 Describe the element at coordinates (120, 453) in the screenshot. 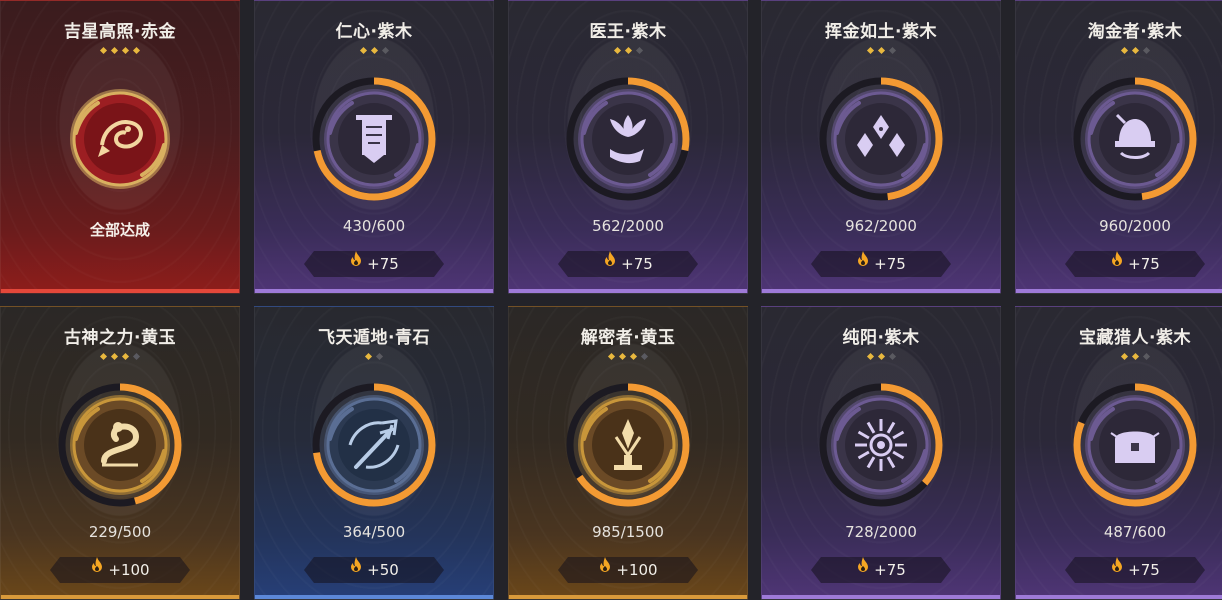

I see `achievement-card: 古神之力·黄玉 229/500 +100` at that location.